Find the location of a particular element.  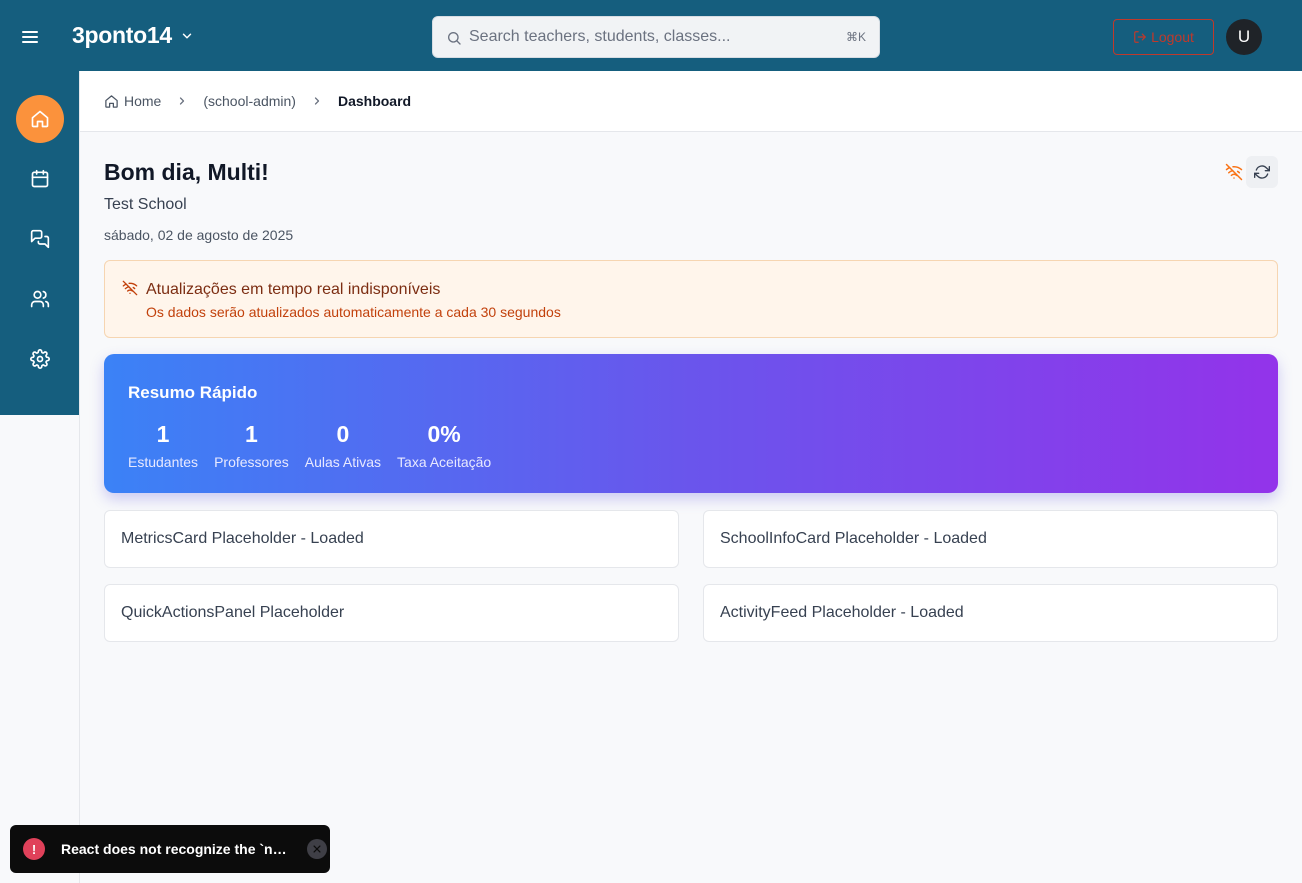

brand-name: 3ponto14 is located at coordinates (122, 35).